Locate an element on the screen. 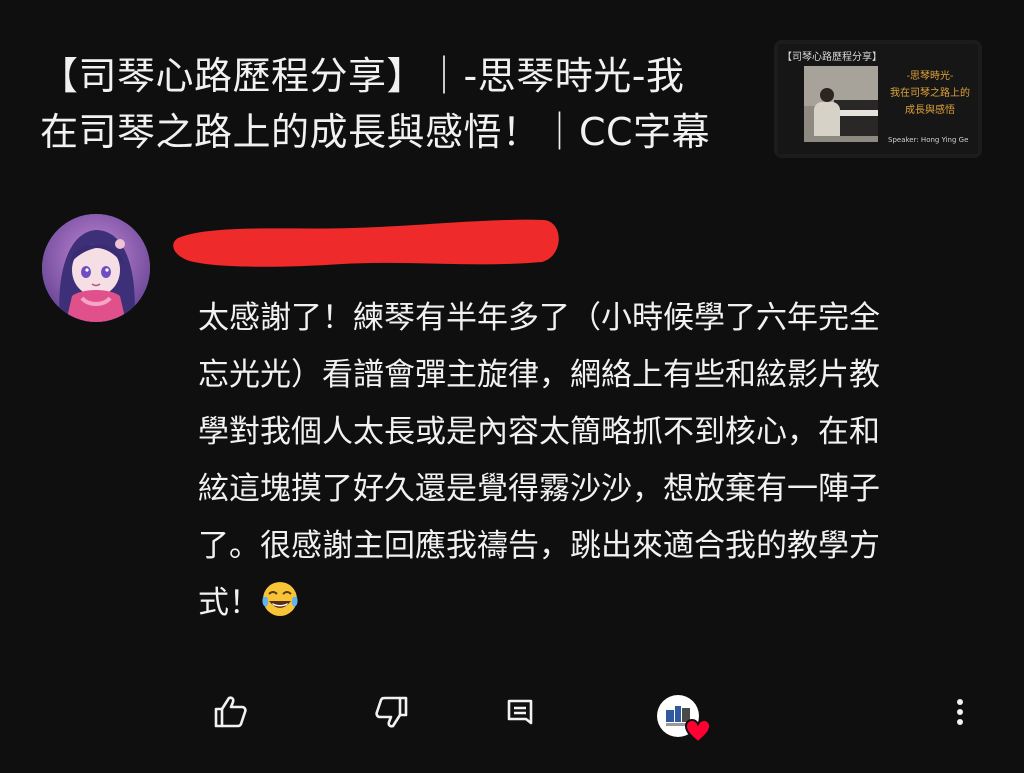 Image resolution: width=1024 pixels, height=773 pixels. video-title: 【司琴心路歷程分享】｜-思琴時光-我 在司琴之路上的成長與感悟！｜CC字幕 is located at coordinates (400, 104).